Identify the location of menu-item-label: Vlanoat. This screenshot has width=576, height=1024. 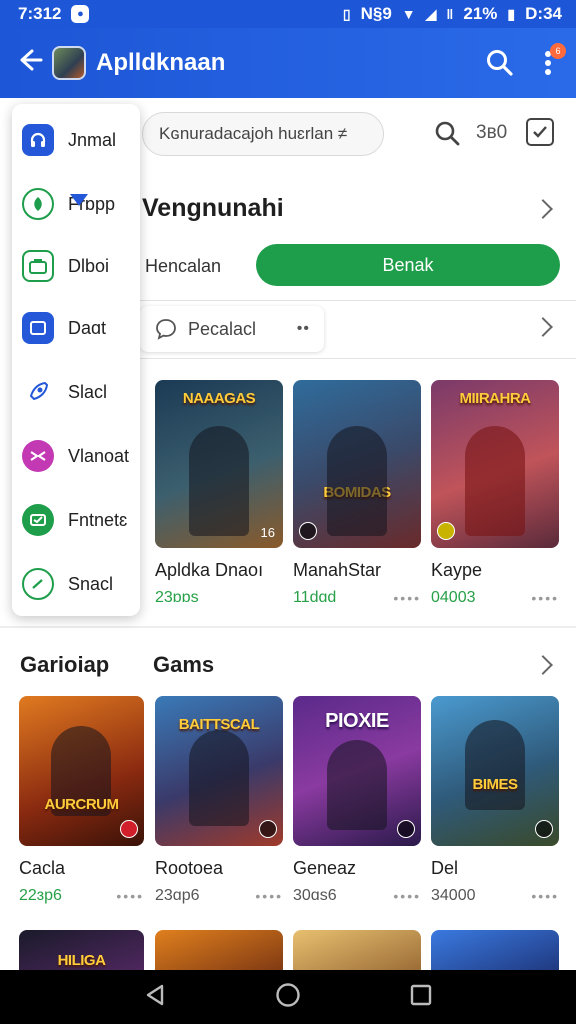
(99, 455).